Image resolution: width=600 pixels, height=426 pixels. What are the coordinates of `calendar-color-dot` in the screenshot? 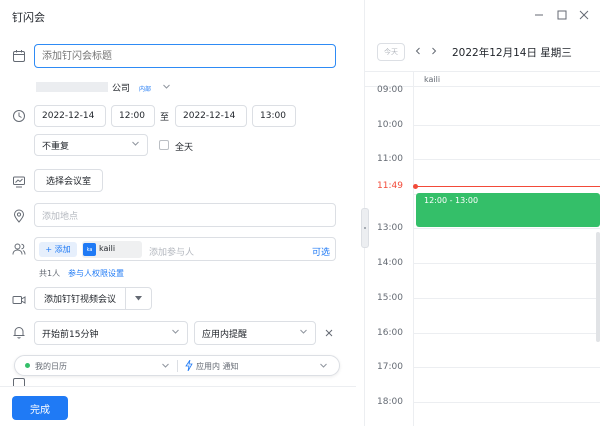 It's located at (27, 365).